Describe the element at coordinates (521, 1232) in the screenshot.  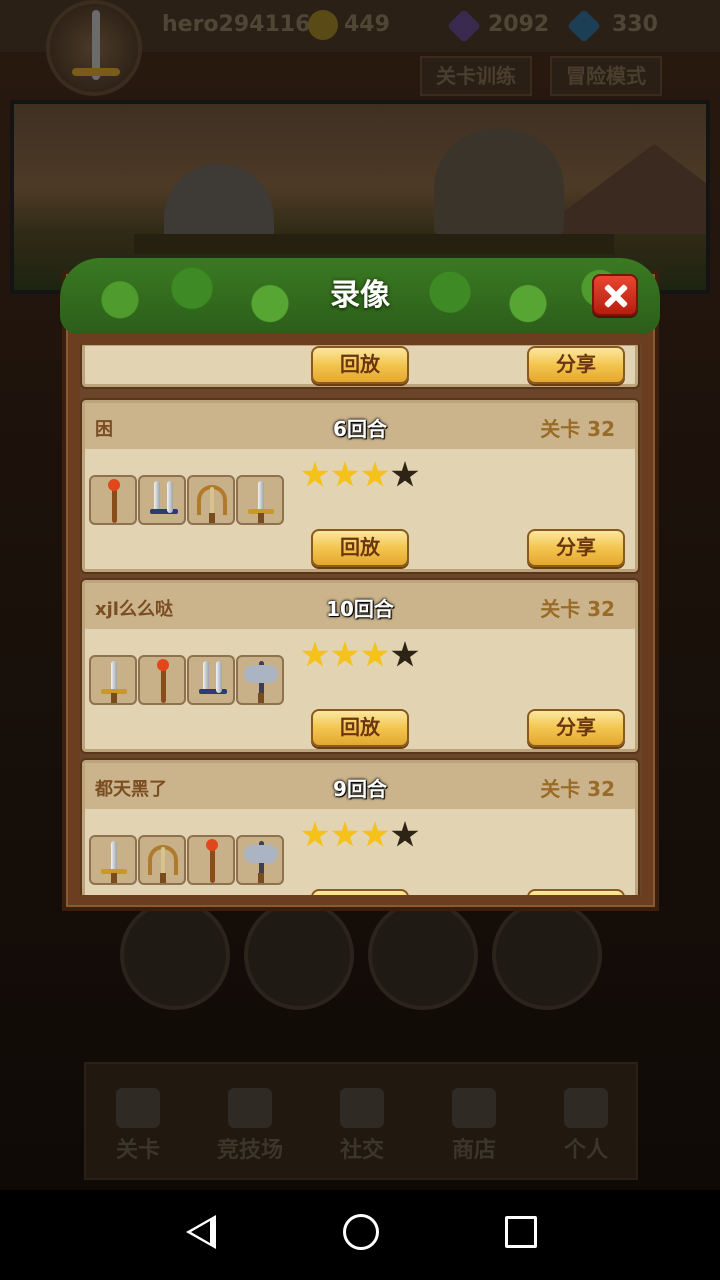
I see `recent-apps-icon` at that location.